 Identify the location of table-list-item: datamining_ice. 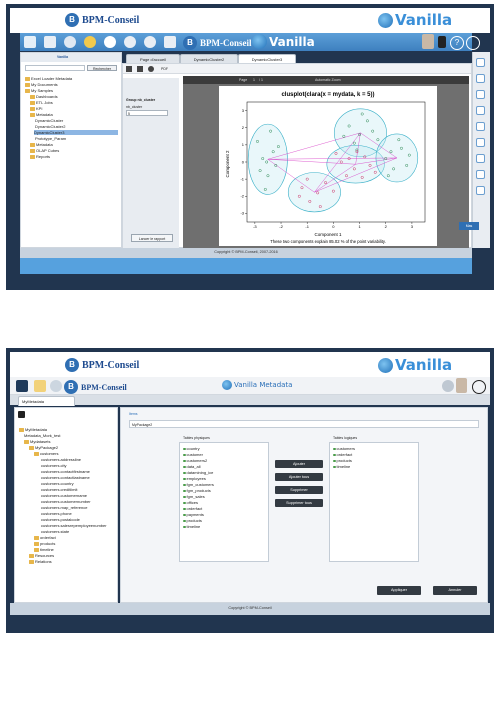
(198, 472).